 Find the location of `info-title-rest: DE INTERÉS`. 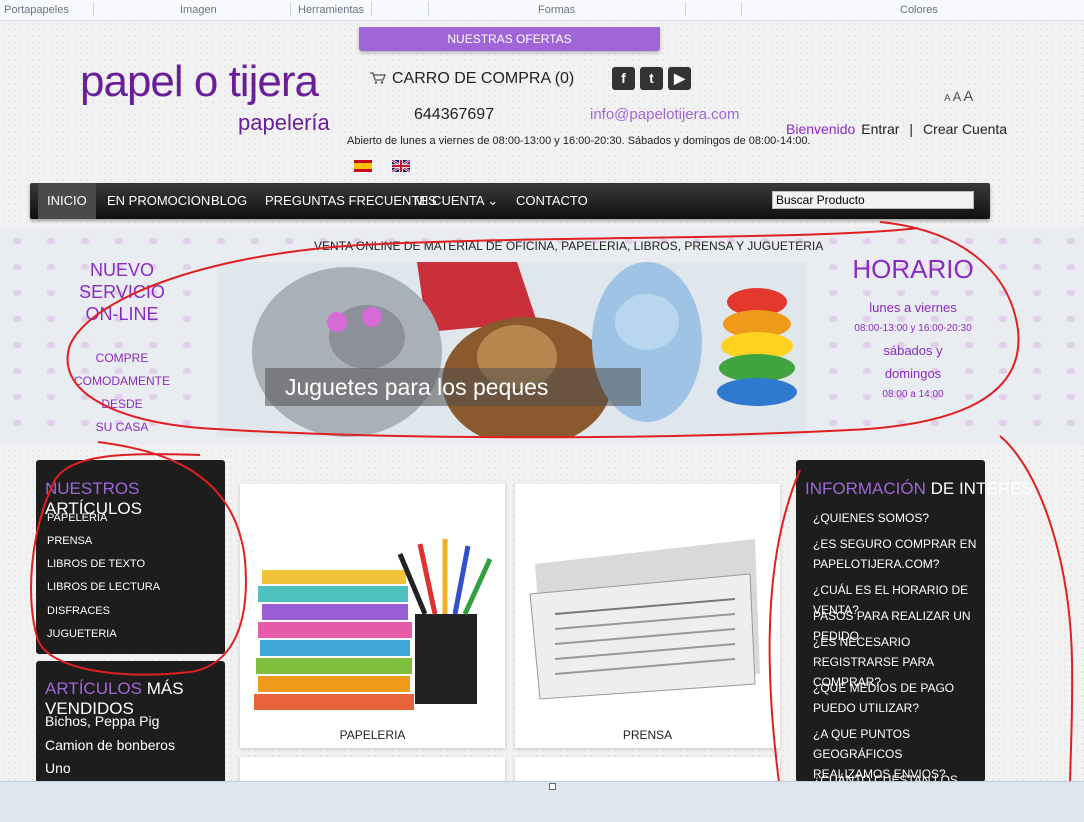

info-title-rest: DE INTERÉS is located at coordinates (979, 488).